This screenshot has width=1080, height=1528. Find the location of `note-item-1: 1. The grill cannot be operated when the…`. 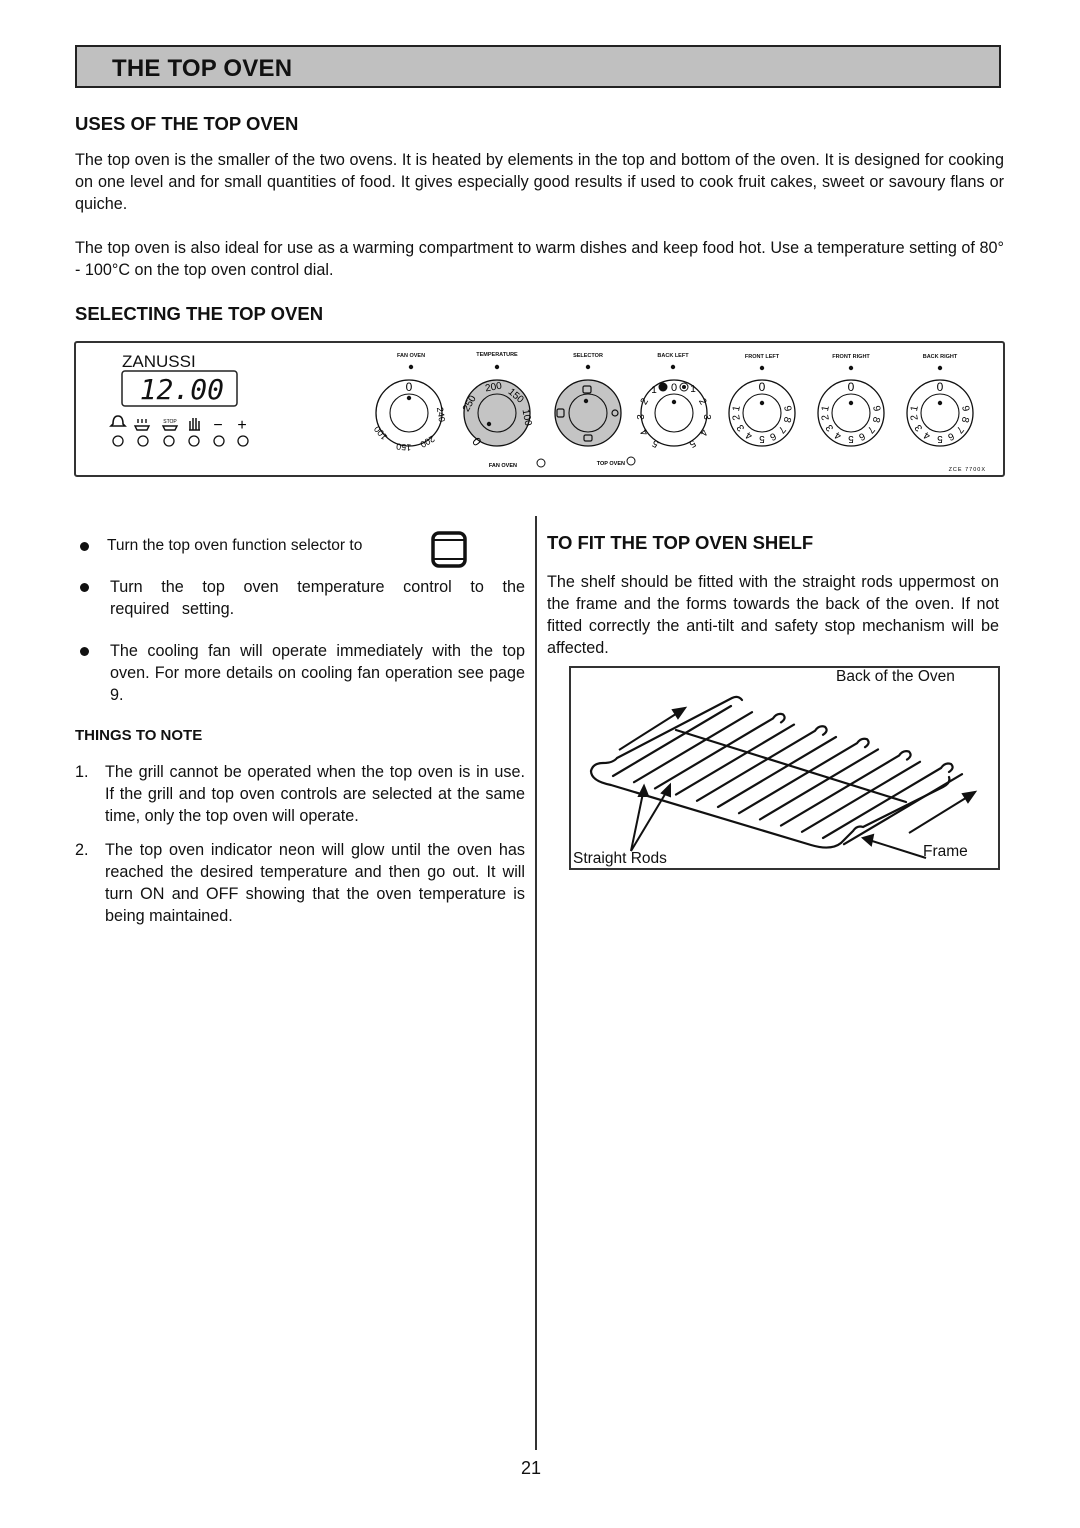

note-item-1: 1. The grill cannot be operated when the… is located at coordinates (300, 794).